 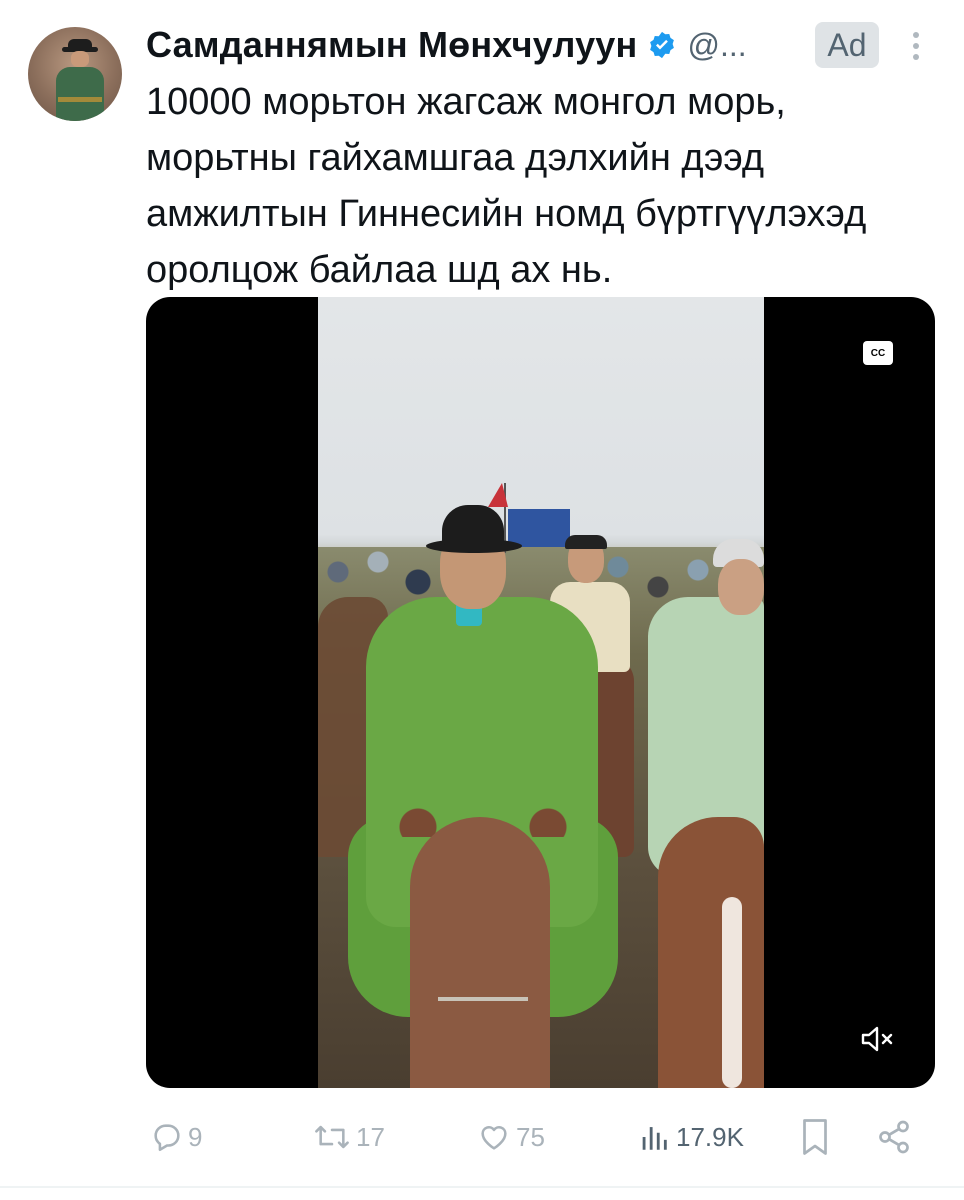 I want to click on video-horse-blaze, so click(x=732, y=992).